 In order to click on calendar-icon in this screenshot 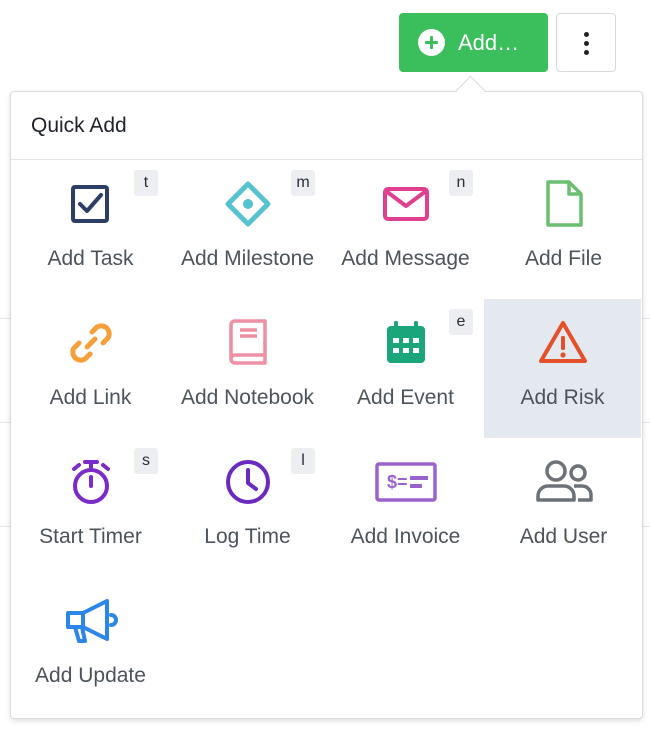, I will do `click(406, 343)`.